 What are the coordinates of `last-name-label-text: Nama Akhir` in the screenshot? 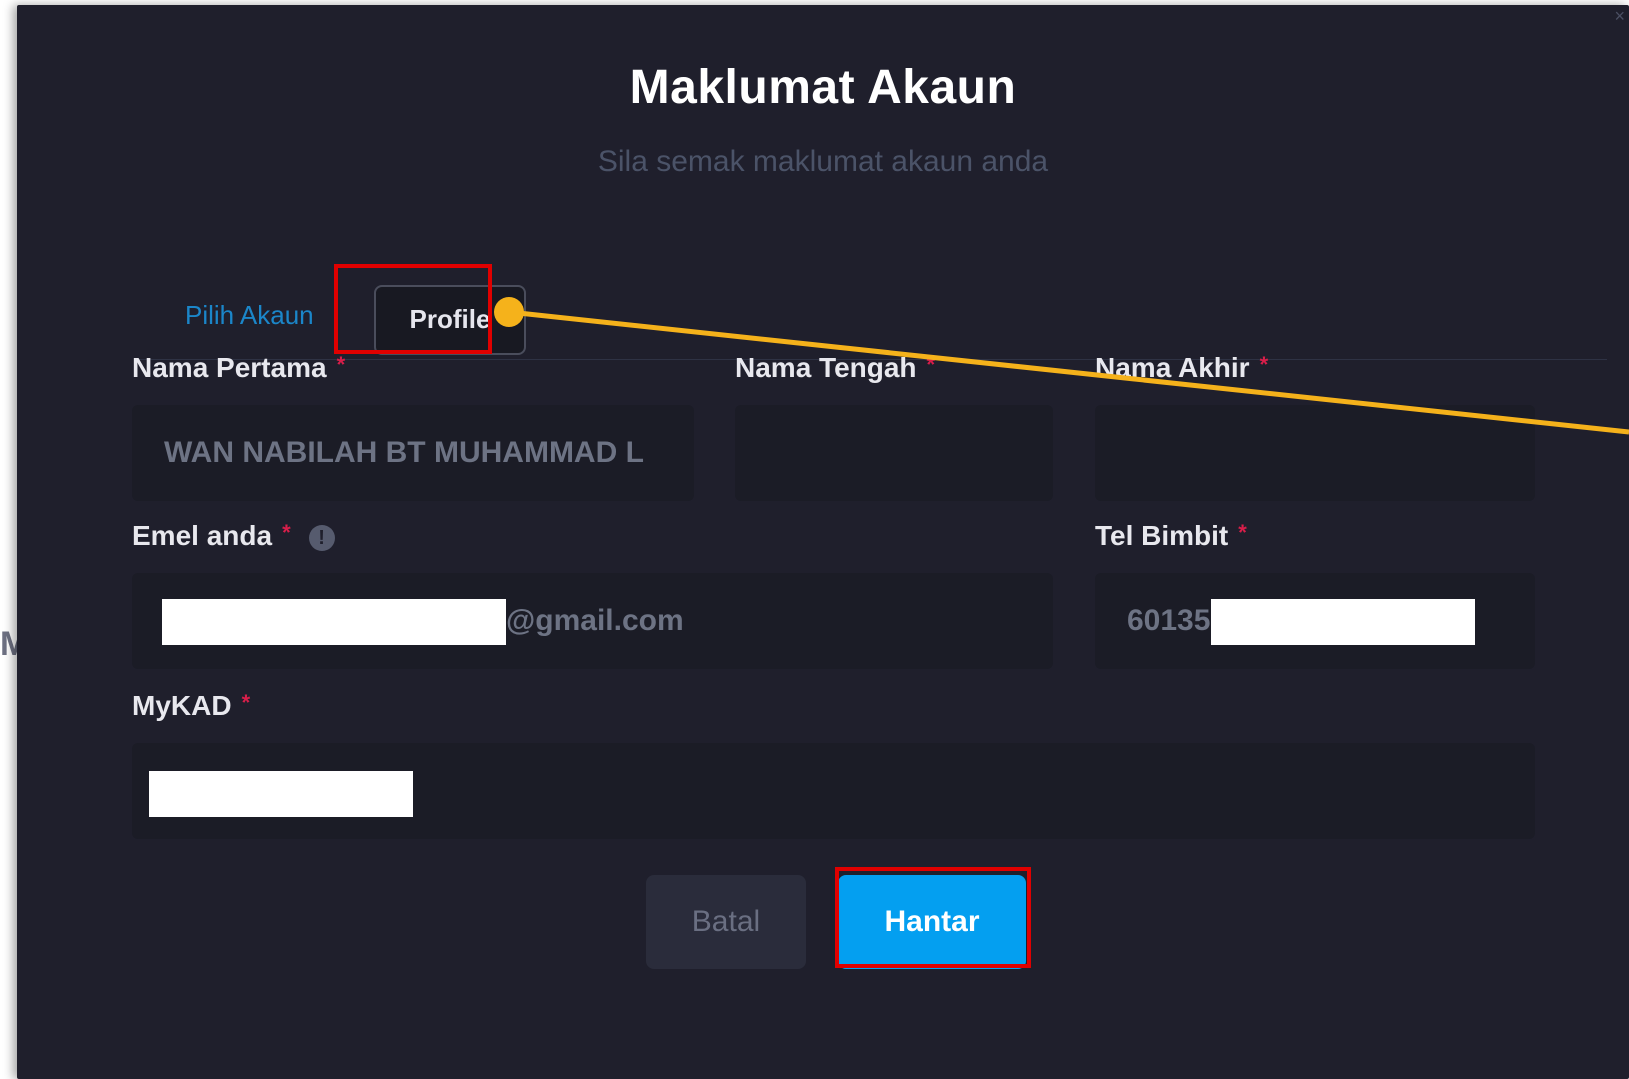 It's located at (1172, 367).